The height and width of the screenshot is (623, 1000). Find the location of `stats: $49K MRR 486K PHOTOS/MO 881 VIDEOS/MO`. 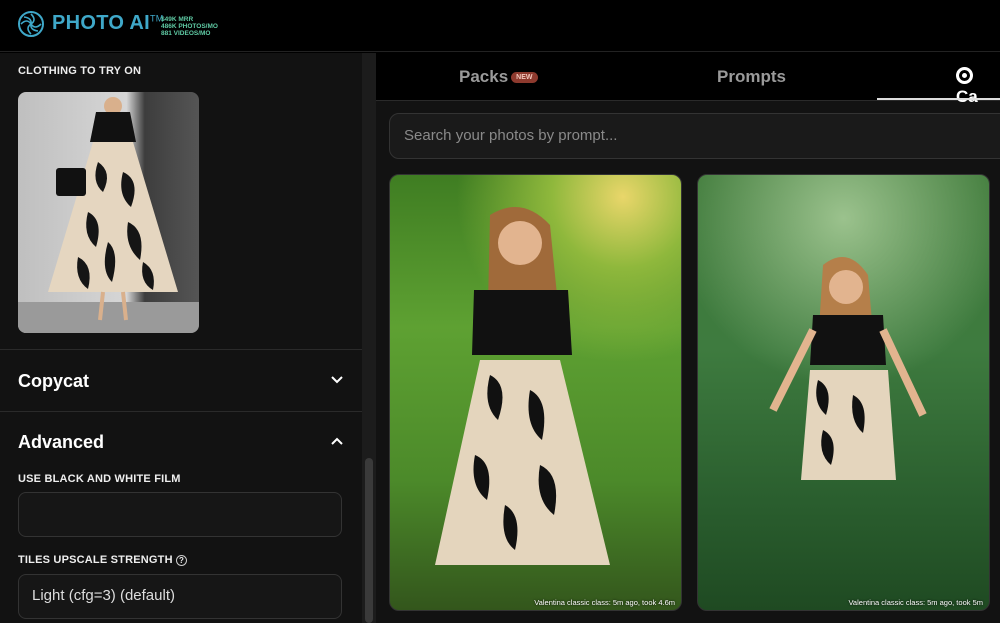

stats: $49K MRR 486K PHOTOS/MO 881 VIDEOS/MO is located at coordinates (189, 26).